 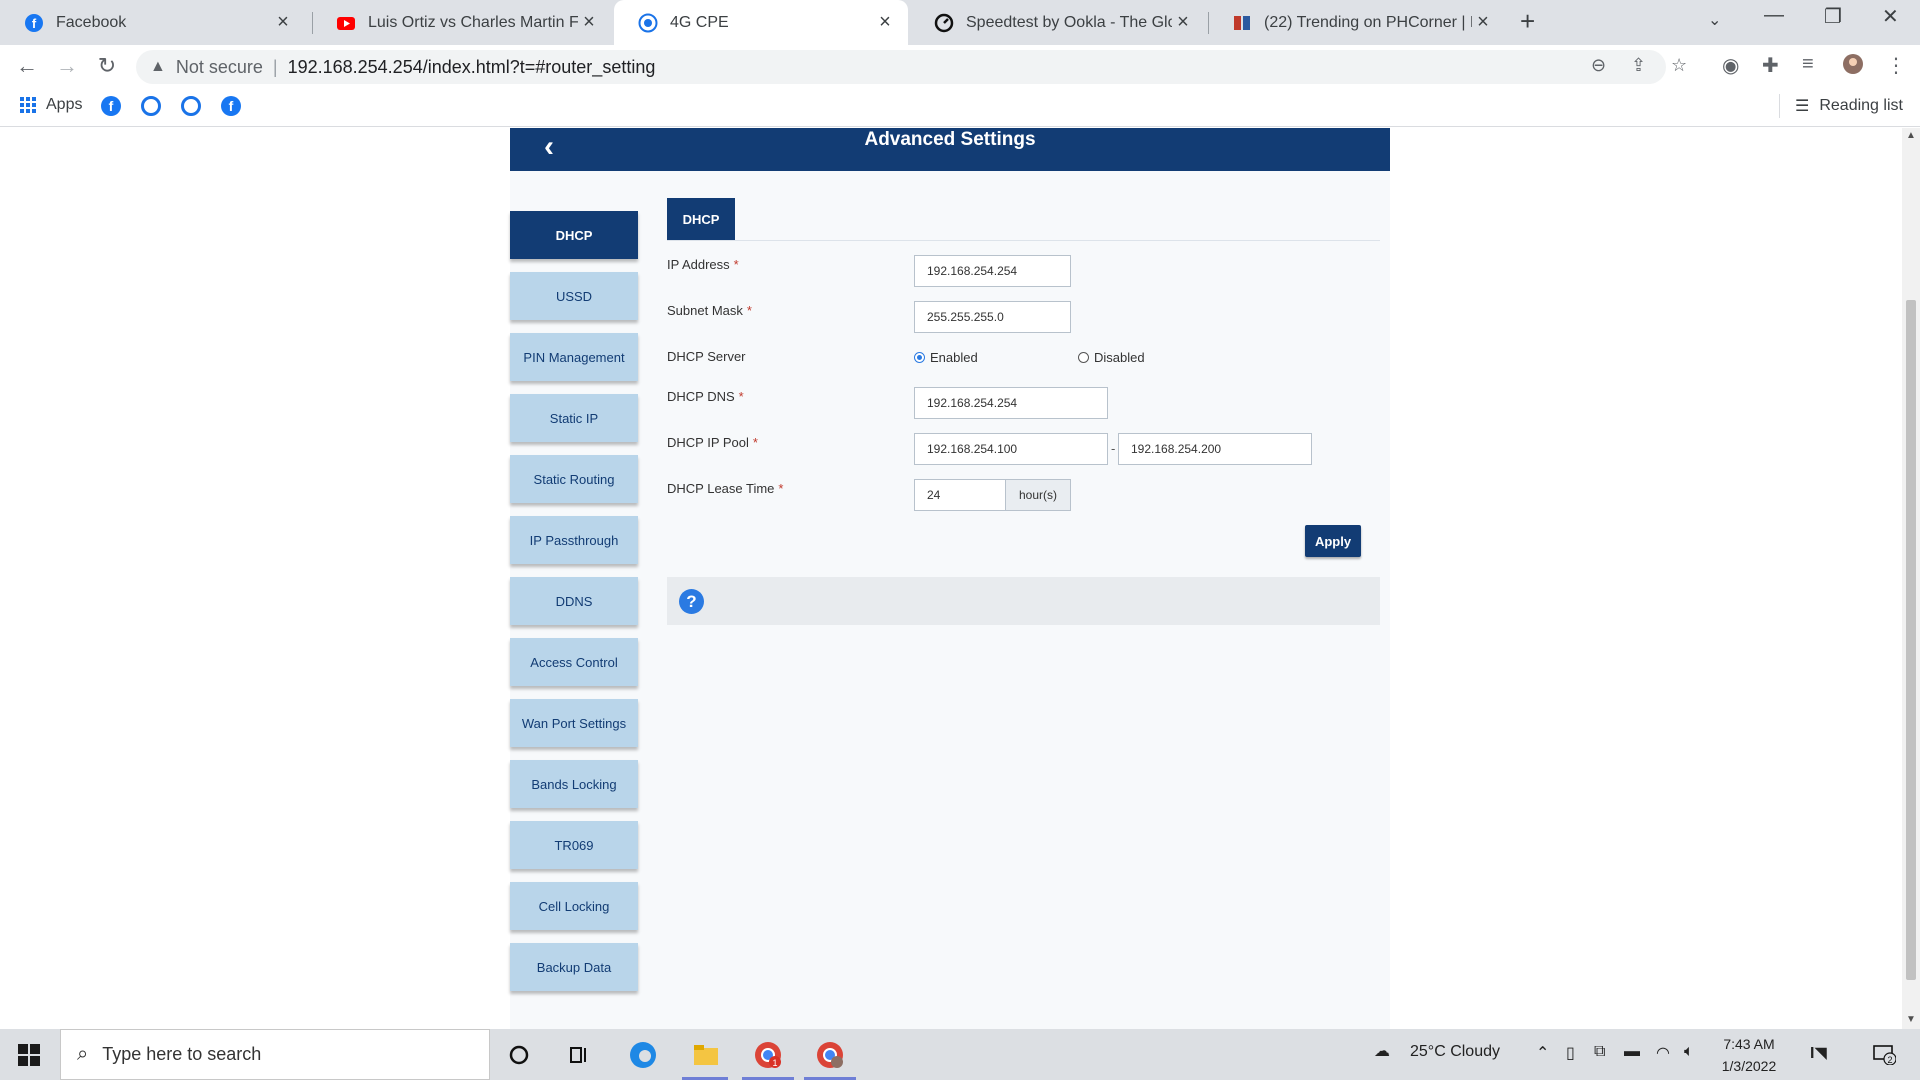 What do you see at coordinates (1774, 15) in the screenshot?
I see `minimize-icon: —` at bounding box center [1774, 15].